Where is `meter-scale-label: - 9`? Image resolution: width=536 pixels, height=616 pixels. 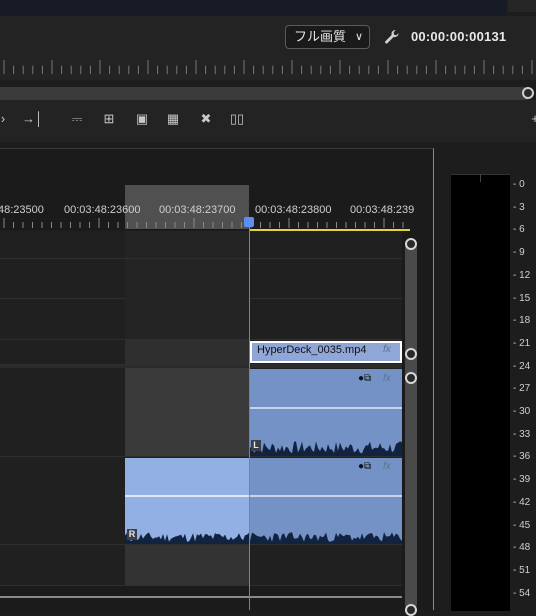
meter-scale-label: - 9 is located at coordinates (519, 253).